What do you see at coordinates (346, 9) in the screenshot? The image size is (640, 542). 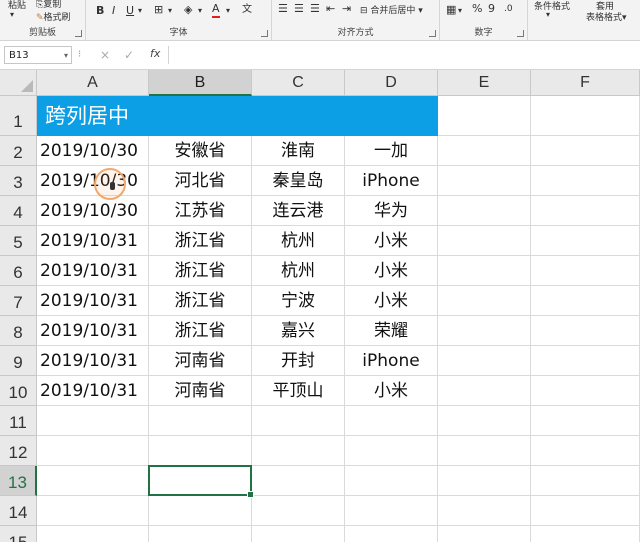 I see `increase-indent-icon: ⇥` at bounding box center [346, 9].